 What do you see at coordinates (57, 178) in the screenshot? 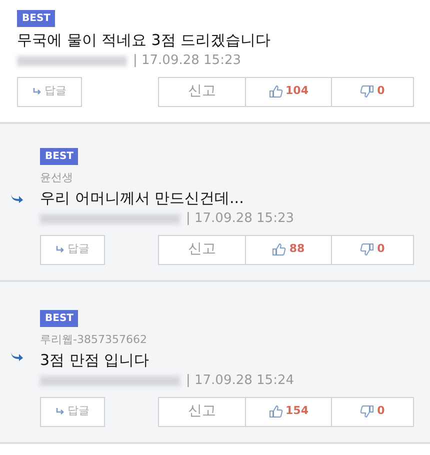
I see `mentioned-username: 윤선생` at bounding box center [57, 178].